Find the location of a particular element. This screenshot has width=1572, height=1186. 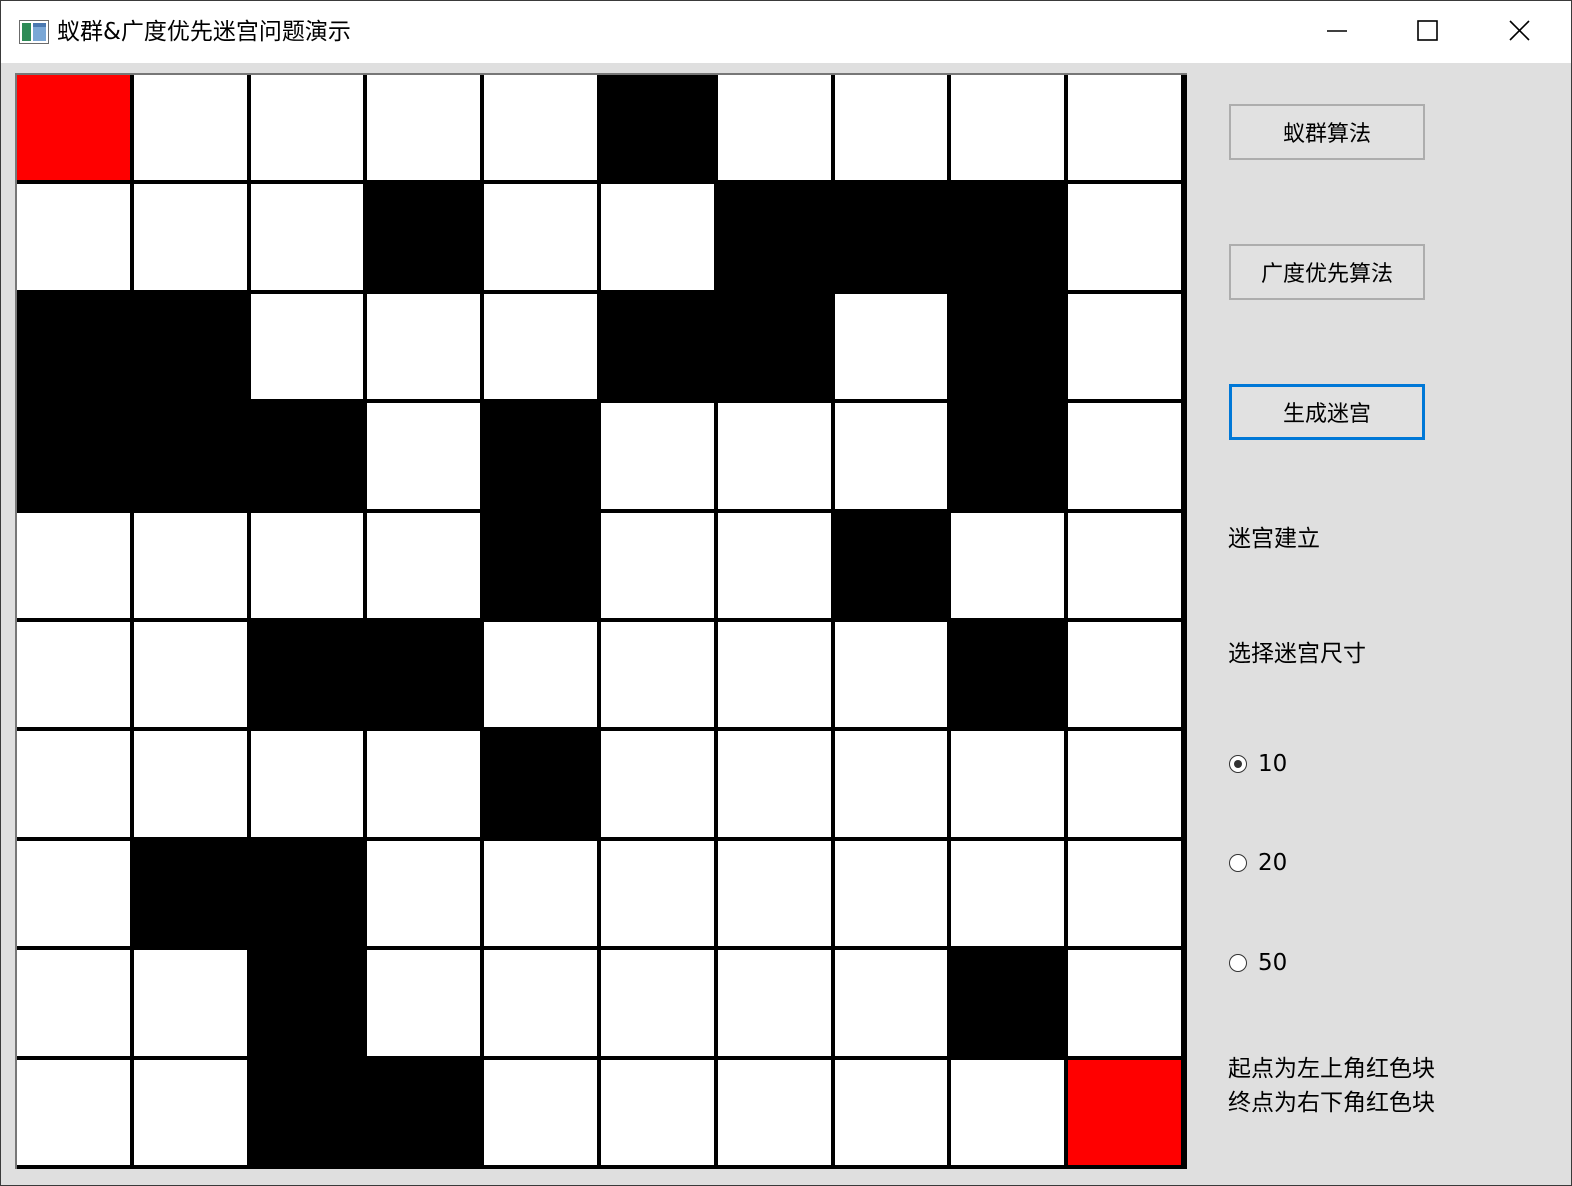

close-button is located at coordinates (1519, 32).